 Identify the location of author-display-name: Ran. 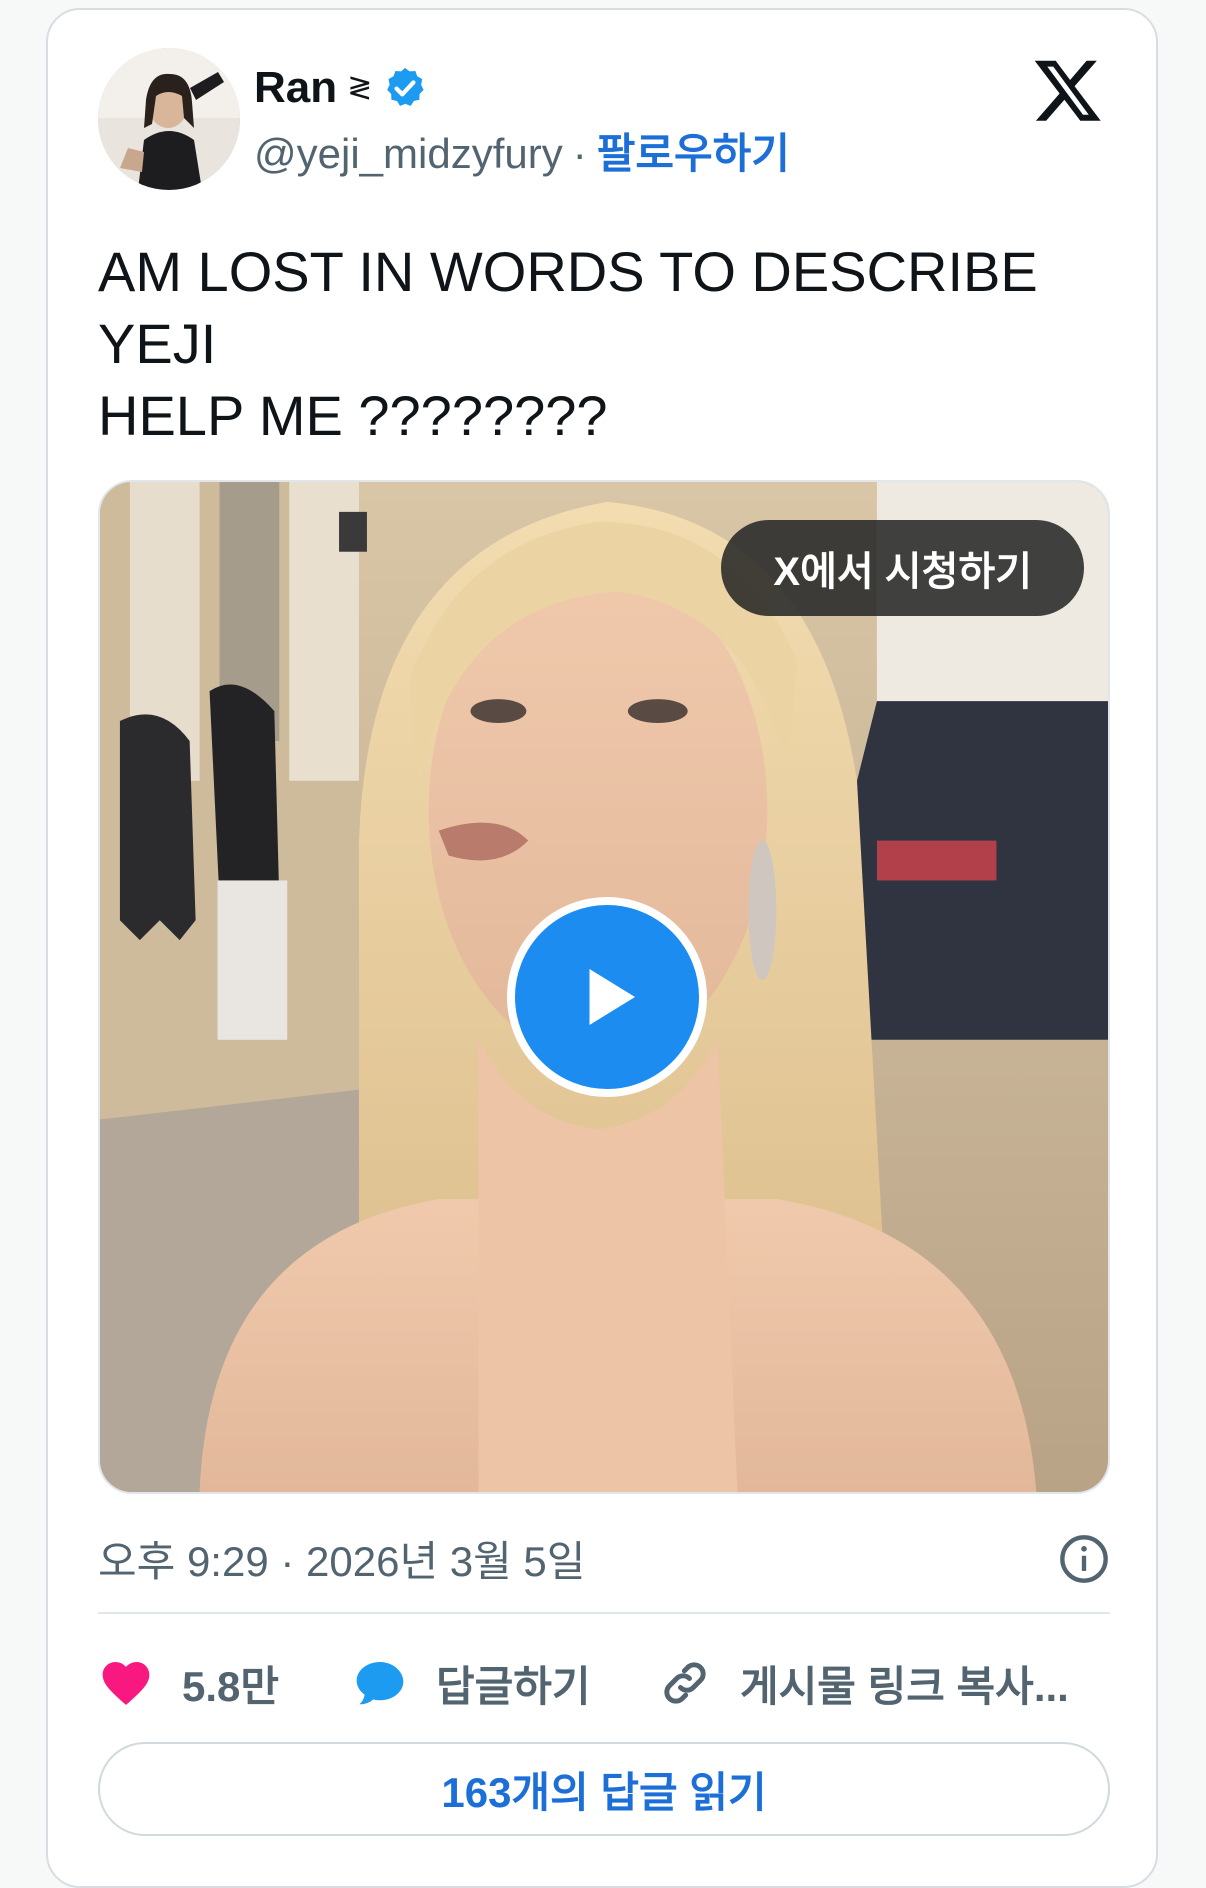
(295, 88).